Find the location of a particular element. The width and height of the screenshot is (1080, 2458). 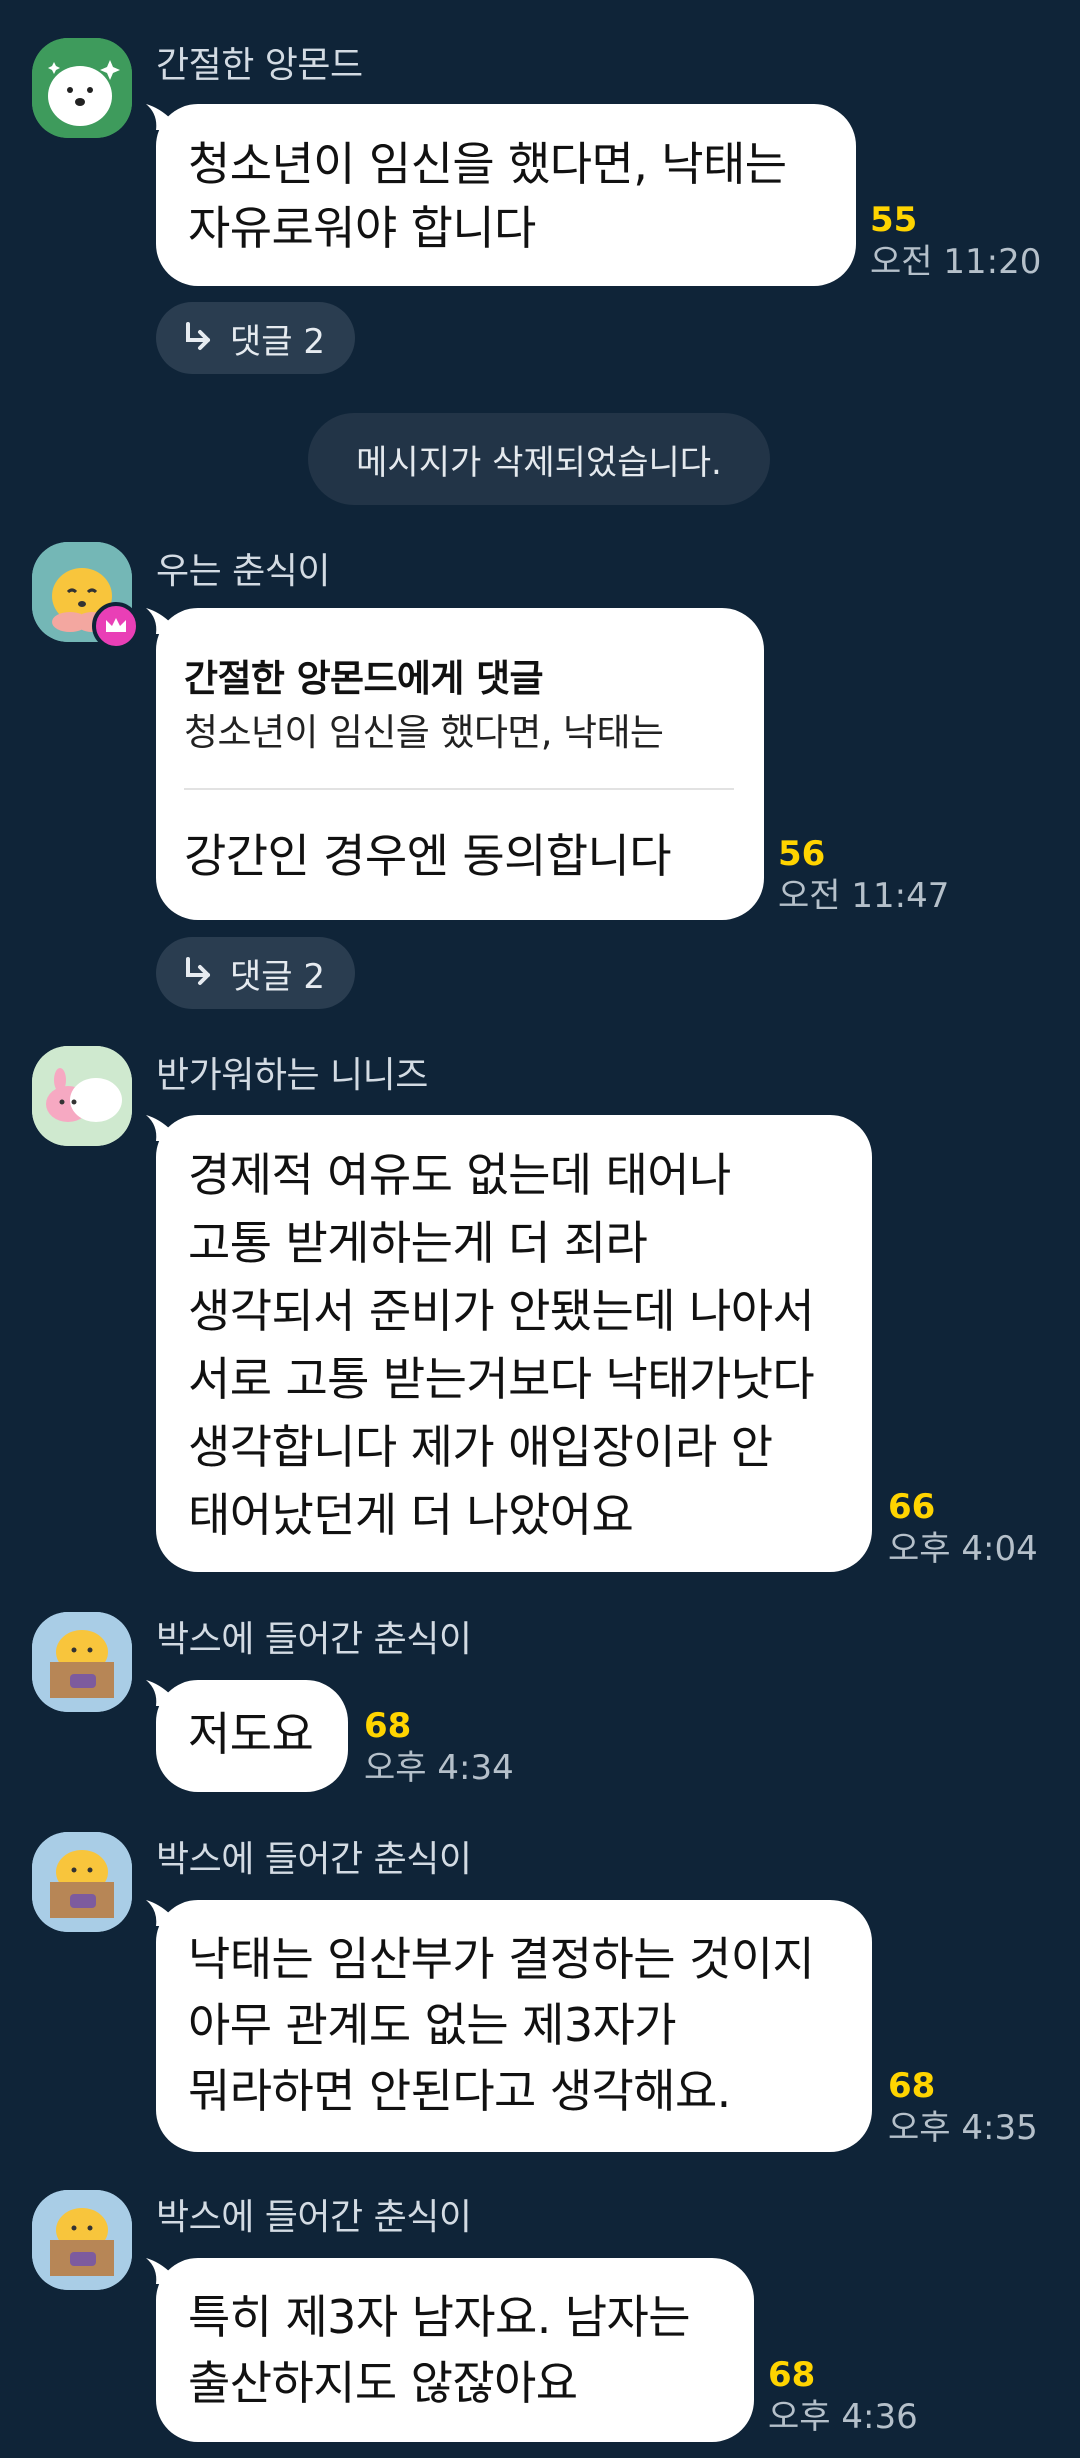

message-meta: 68 오후 4:36 is located at coordinates (843, 2397).